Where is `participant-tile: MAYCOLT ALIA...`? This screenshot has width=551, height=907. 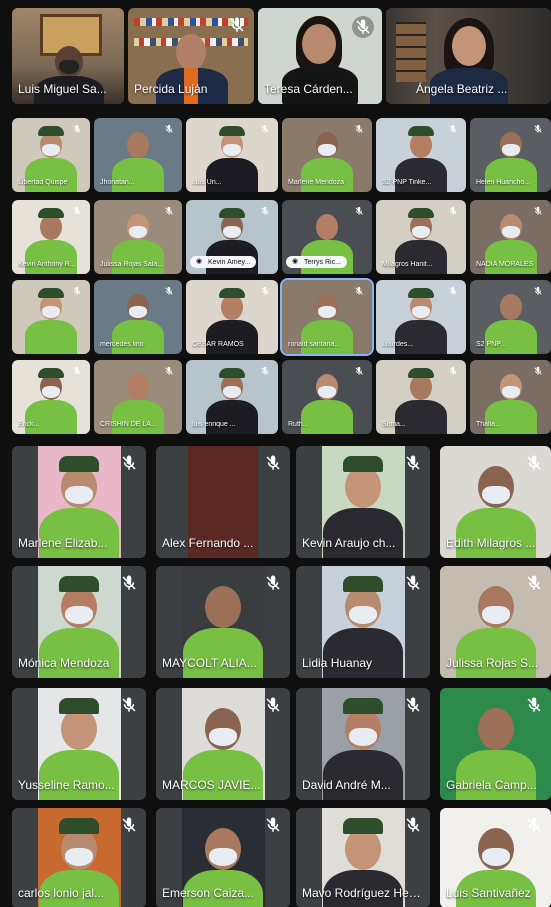
participant-tile: MAYCOLT ALIA... is located at coordinates (223, 622).